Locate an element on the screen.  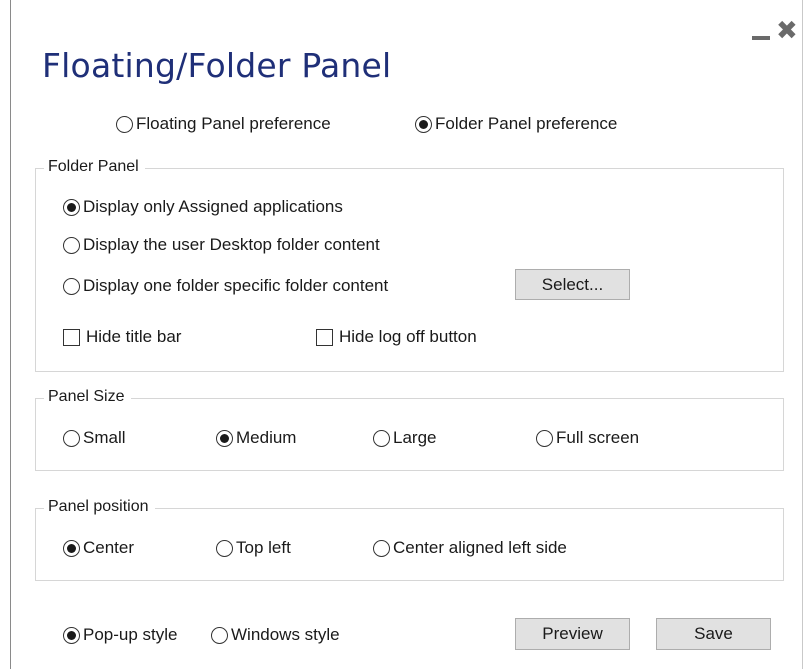
radio-label: Center aligned left side is located at coordinates (480, 547).